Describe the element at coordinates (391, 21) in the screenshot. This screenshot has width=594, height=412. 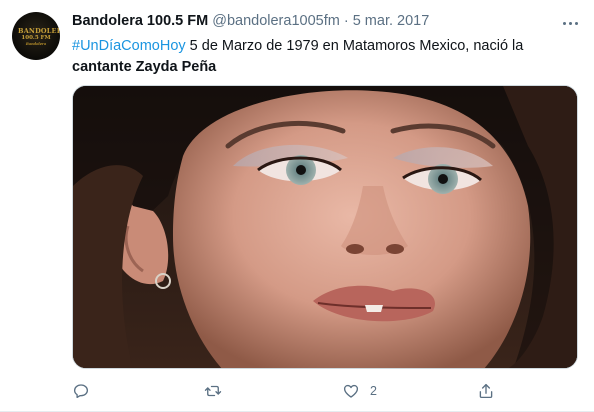
I see `tweet-date: 5 mar. 2017` at that location.